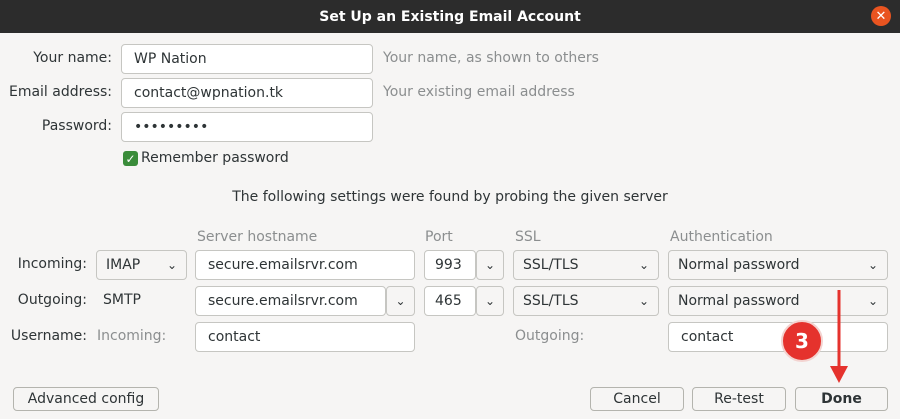 The image size is (900, 419). Describe the element at coordinates (439, 237) in the screenshot. I see `column-header-port: Port` at that location.